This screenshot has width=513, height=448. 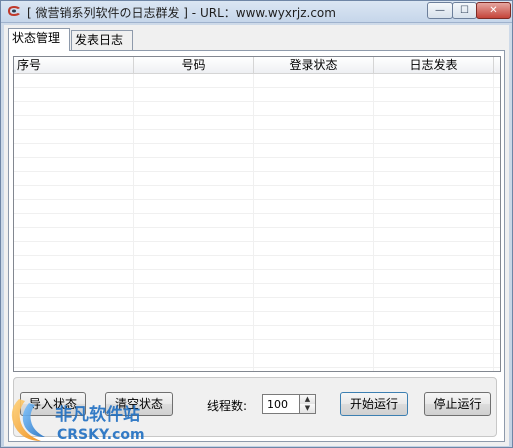 What do you see at coordinates (434, 65) in the screenshot?
I see `column-header-log-publish: 日志发表` at bounding box center [434, 65].